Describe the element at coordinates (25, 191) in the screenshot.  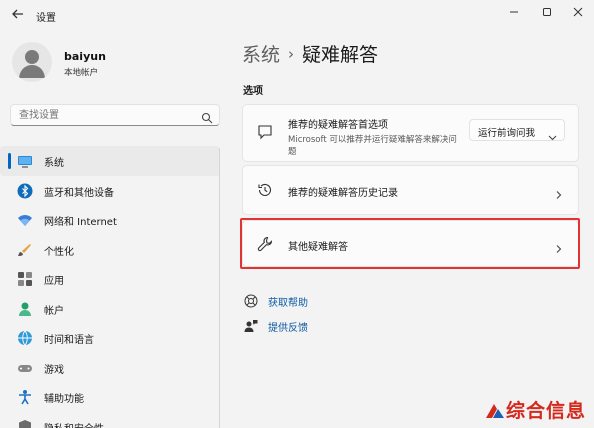
I see `bluetooth-icon` at that location.